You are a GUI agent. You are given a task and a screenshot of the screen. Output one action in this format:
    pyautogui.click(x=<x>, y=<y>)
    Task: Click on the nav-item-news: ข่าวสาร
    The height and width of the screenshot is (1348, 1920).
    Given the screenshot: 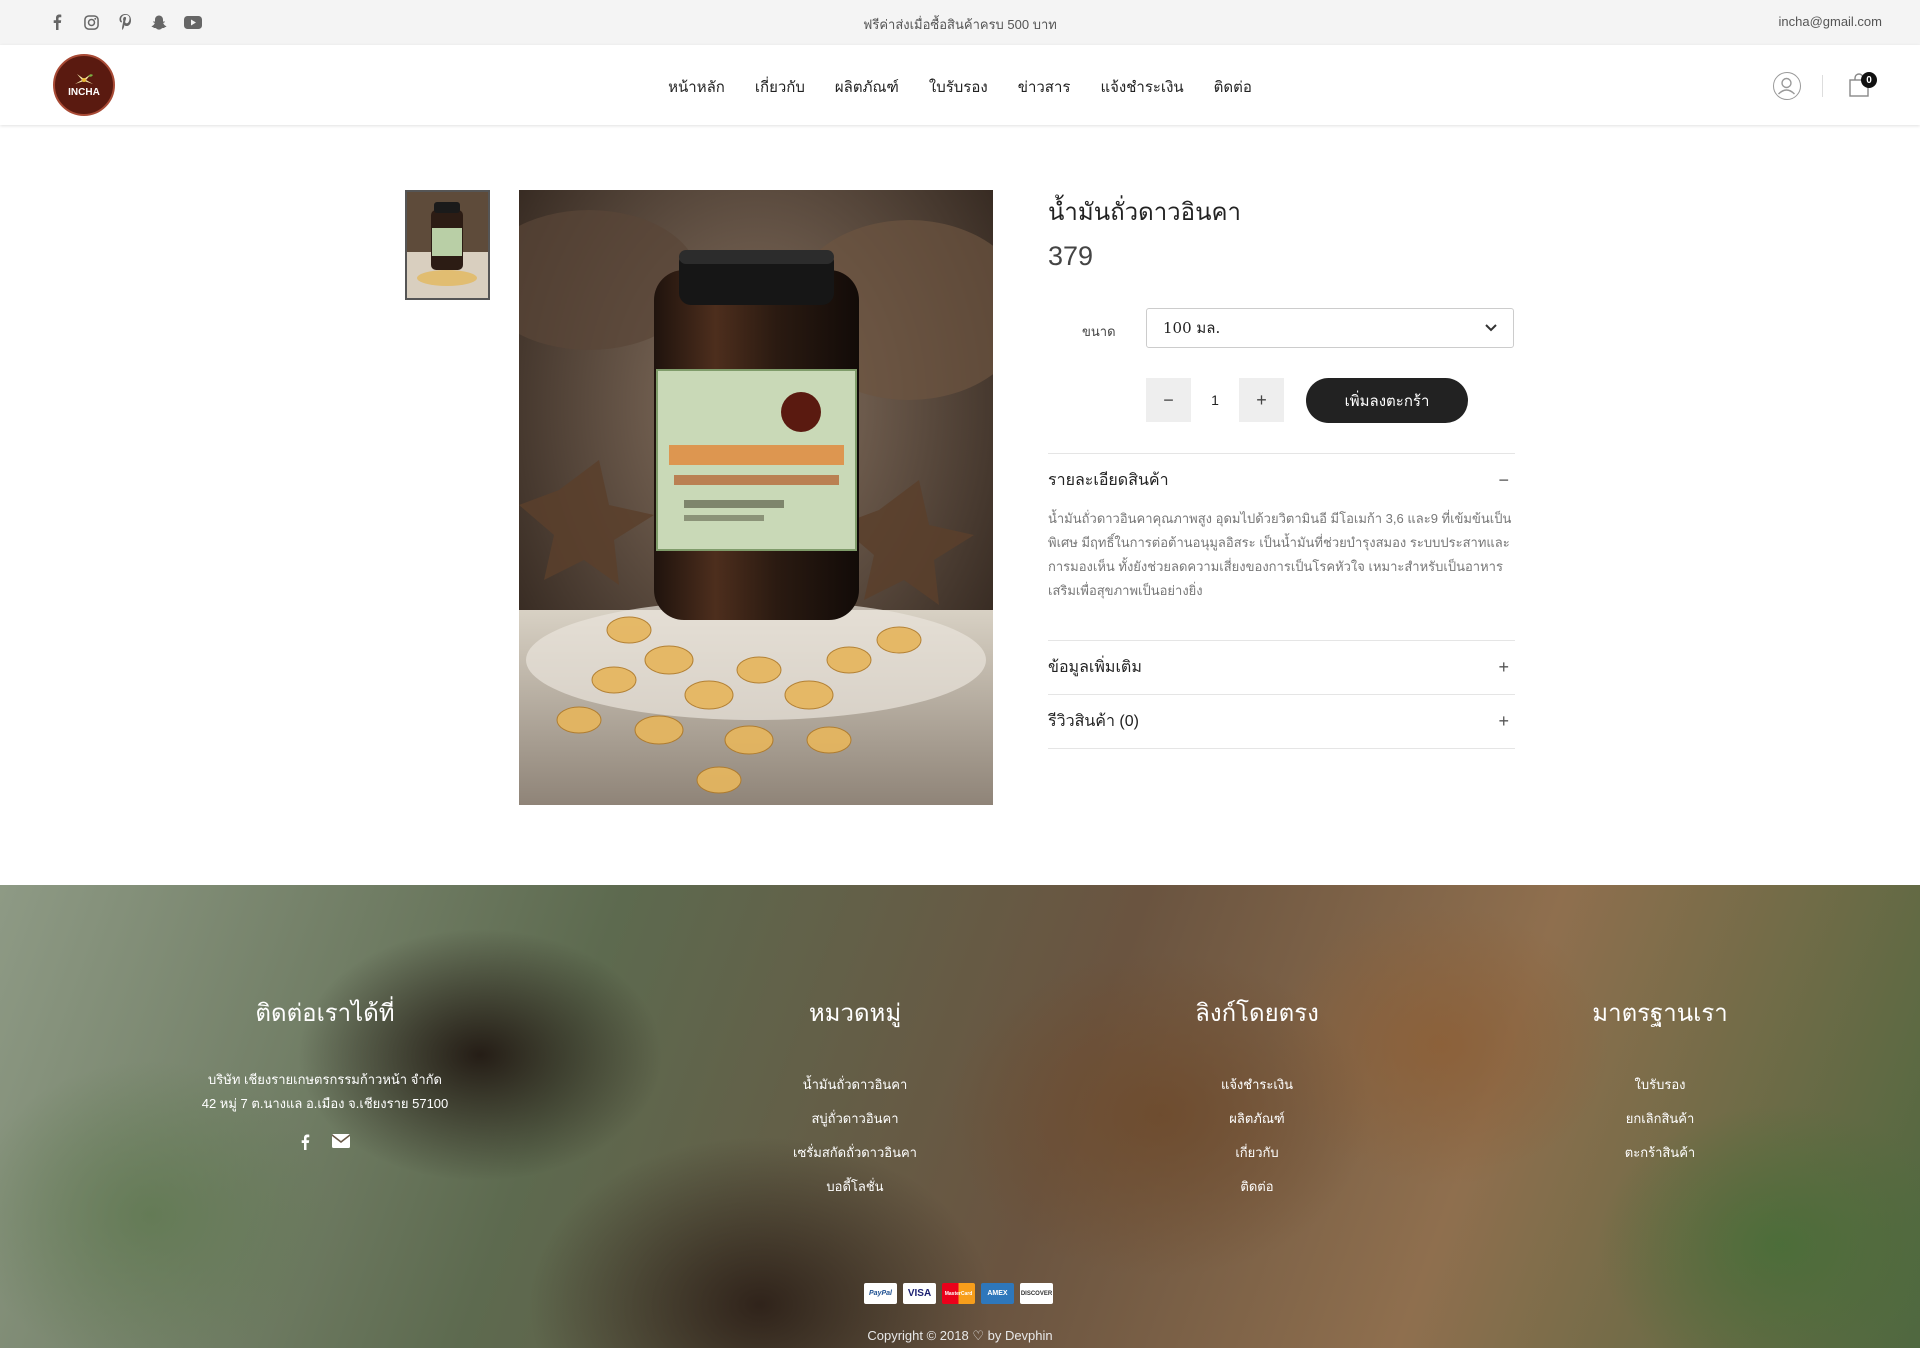 What is the action you would take?
    pyautogui.click(x=1044, y=87)
    